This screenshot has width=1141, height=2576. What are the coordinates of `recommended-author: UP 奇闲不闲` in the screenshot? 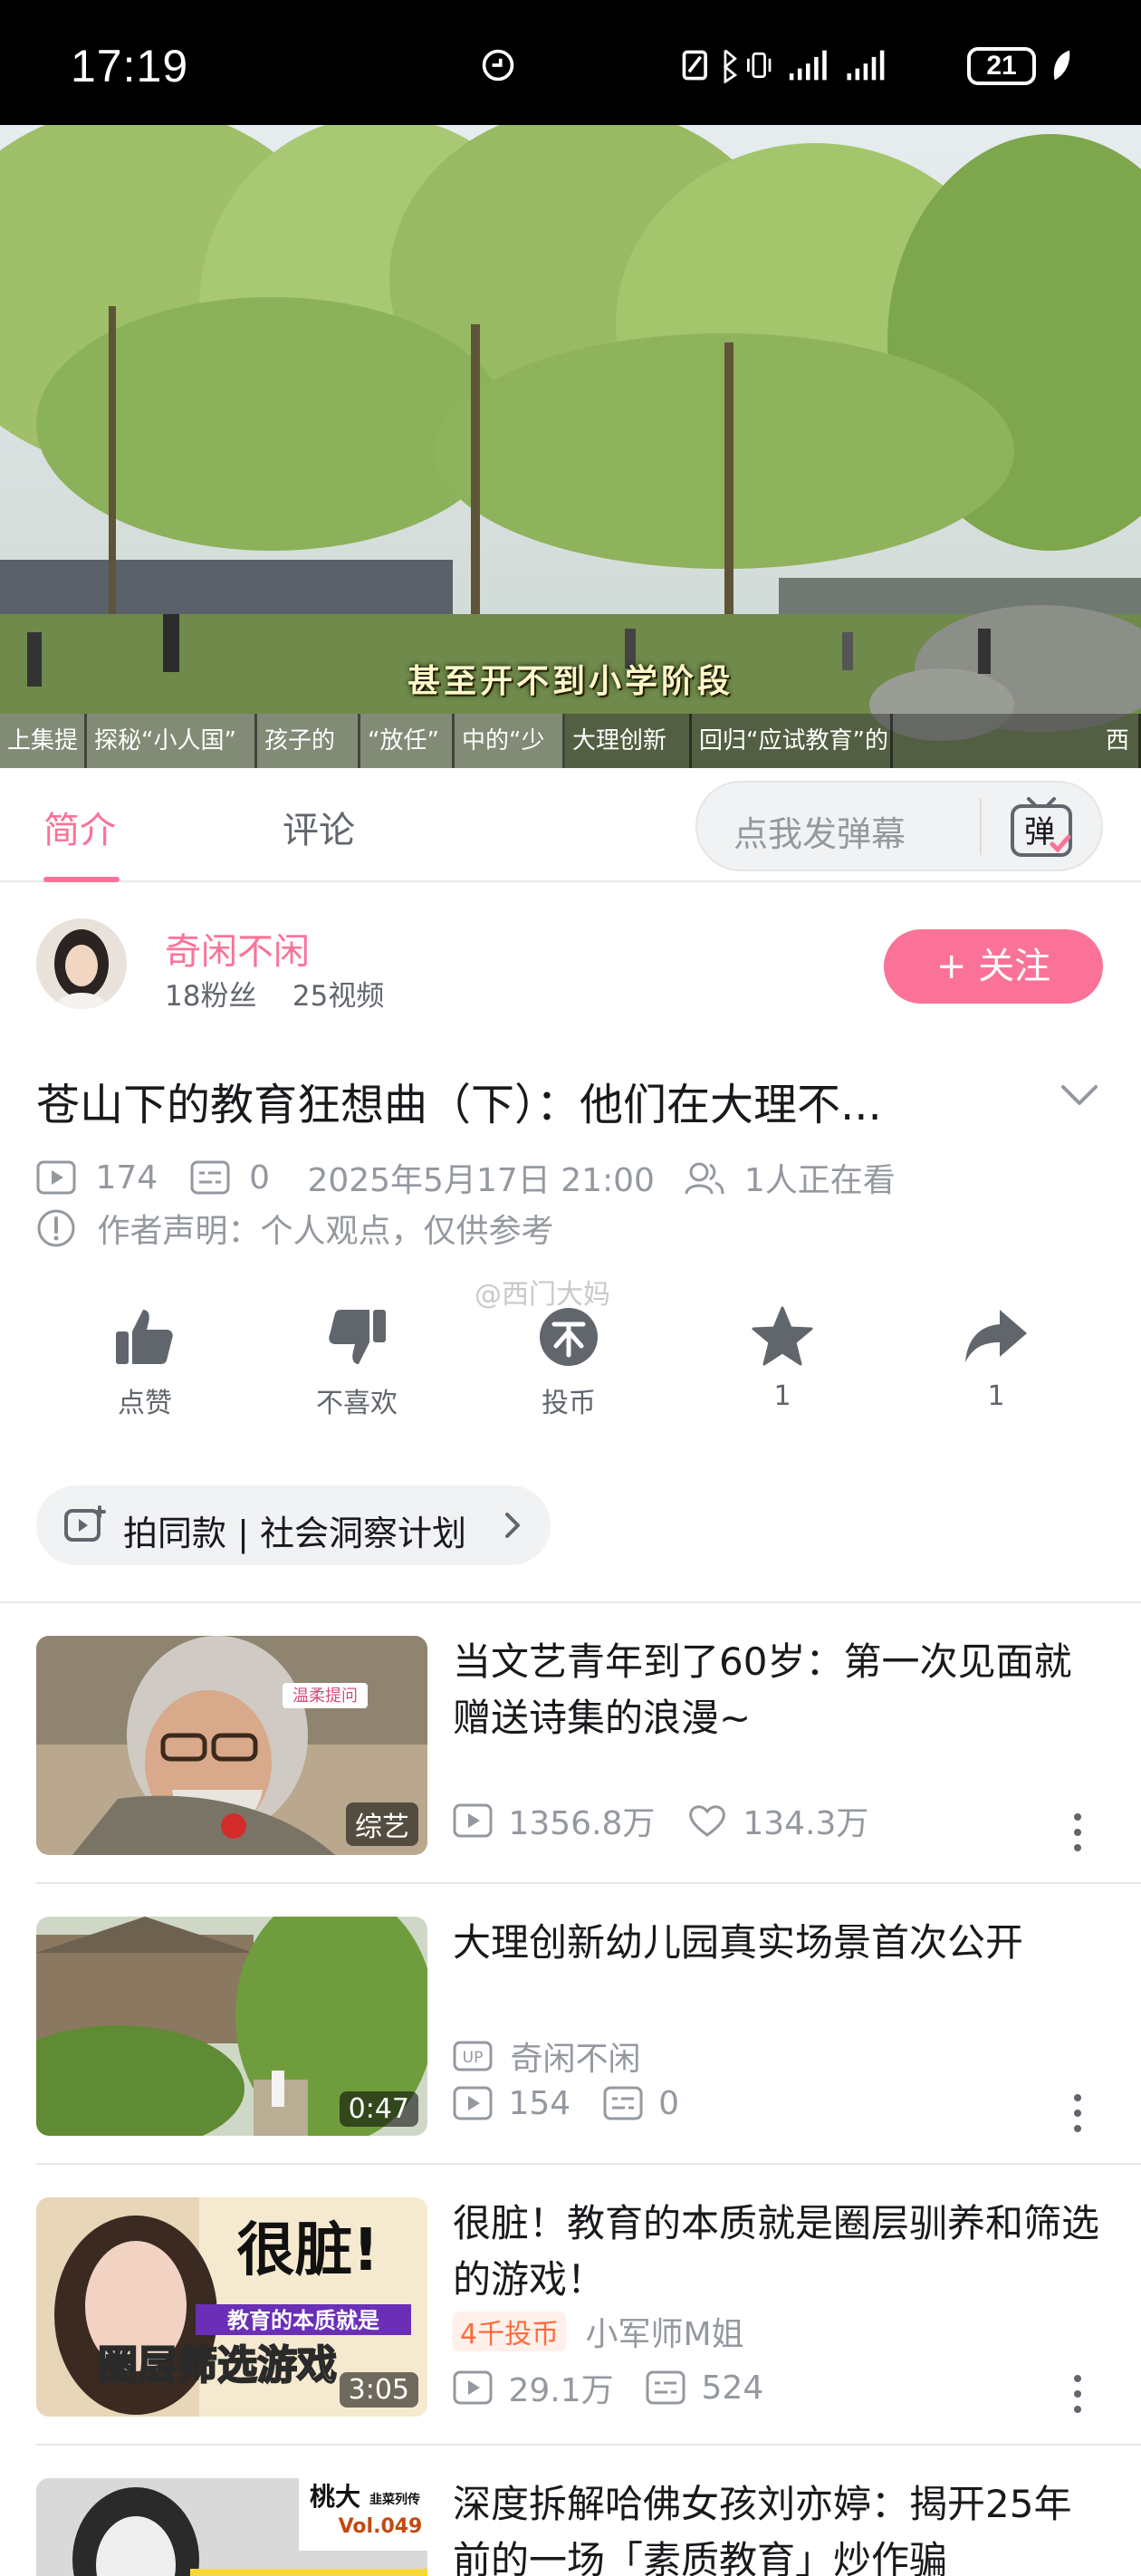 It's located at (546, 2056).